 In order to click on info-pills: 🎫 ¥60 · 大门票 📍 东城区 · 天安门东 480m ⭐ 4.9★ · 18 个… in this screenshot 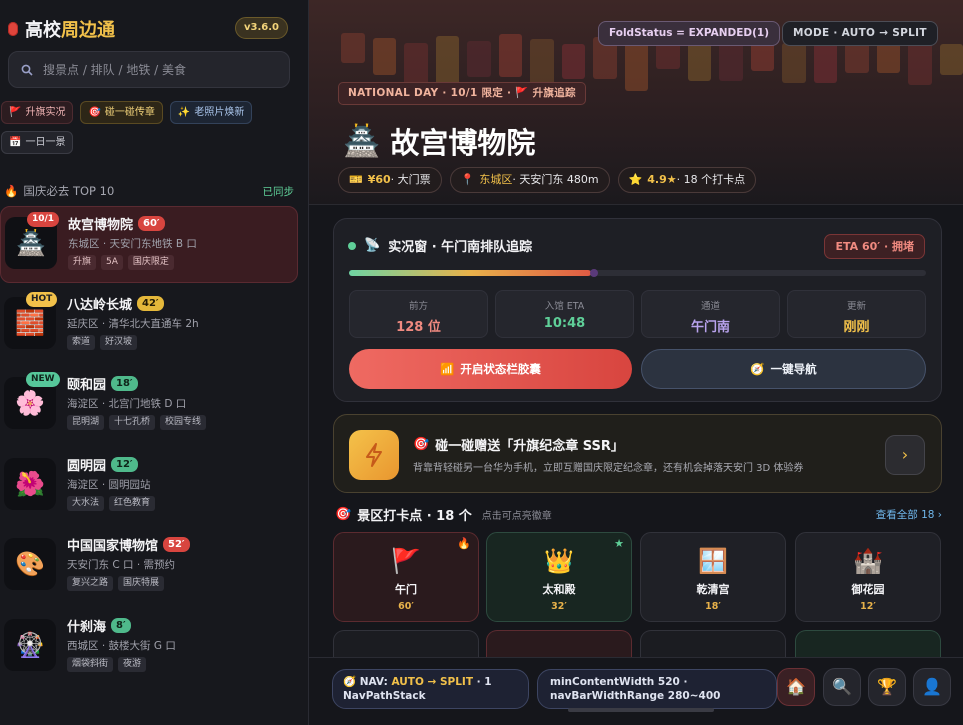, I will do `click(547, 180)`.